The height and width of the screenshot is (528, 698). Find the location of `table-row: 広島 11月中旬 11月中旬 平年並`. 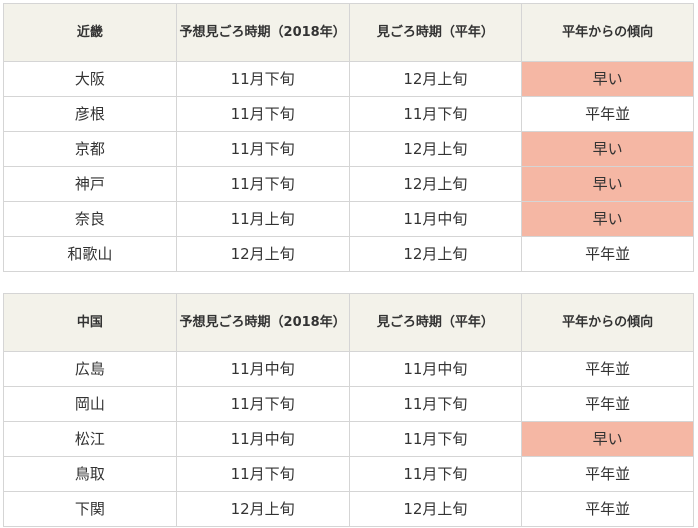

table-row: 広島 11月中旬 11月中旬 平年並 is located at coordinates (348, 369).